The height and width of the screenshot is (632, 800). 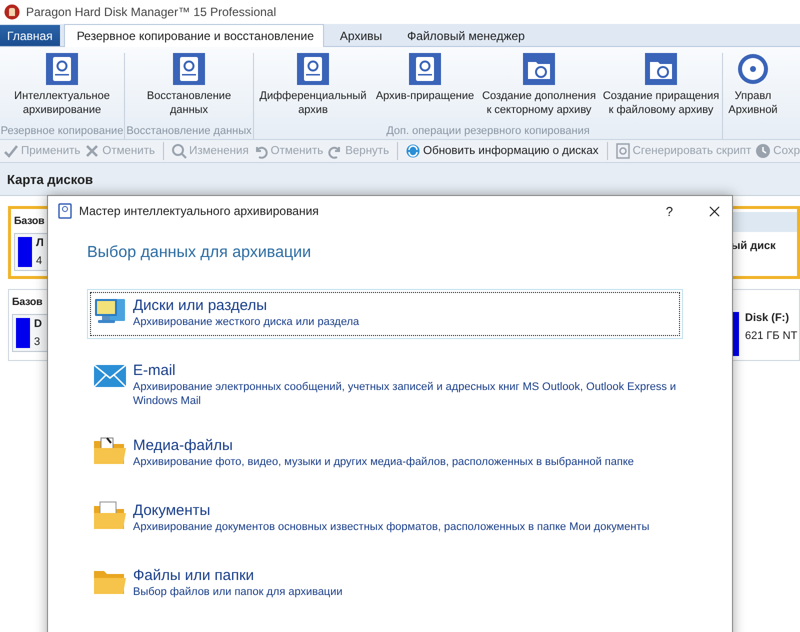 I want to click on refresh-icon, so click(x=413, y=151).